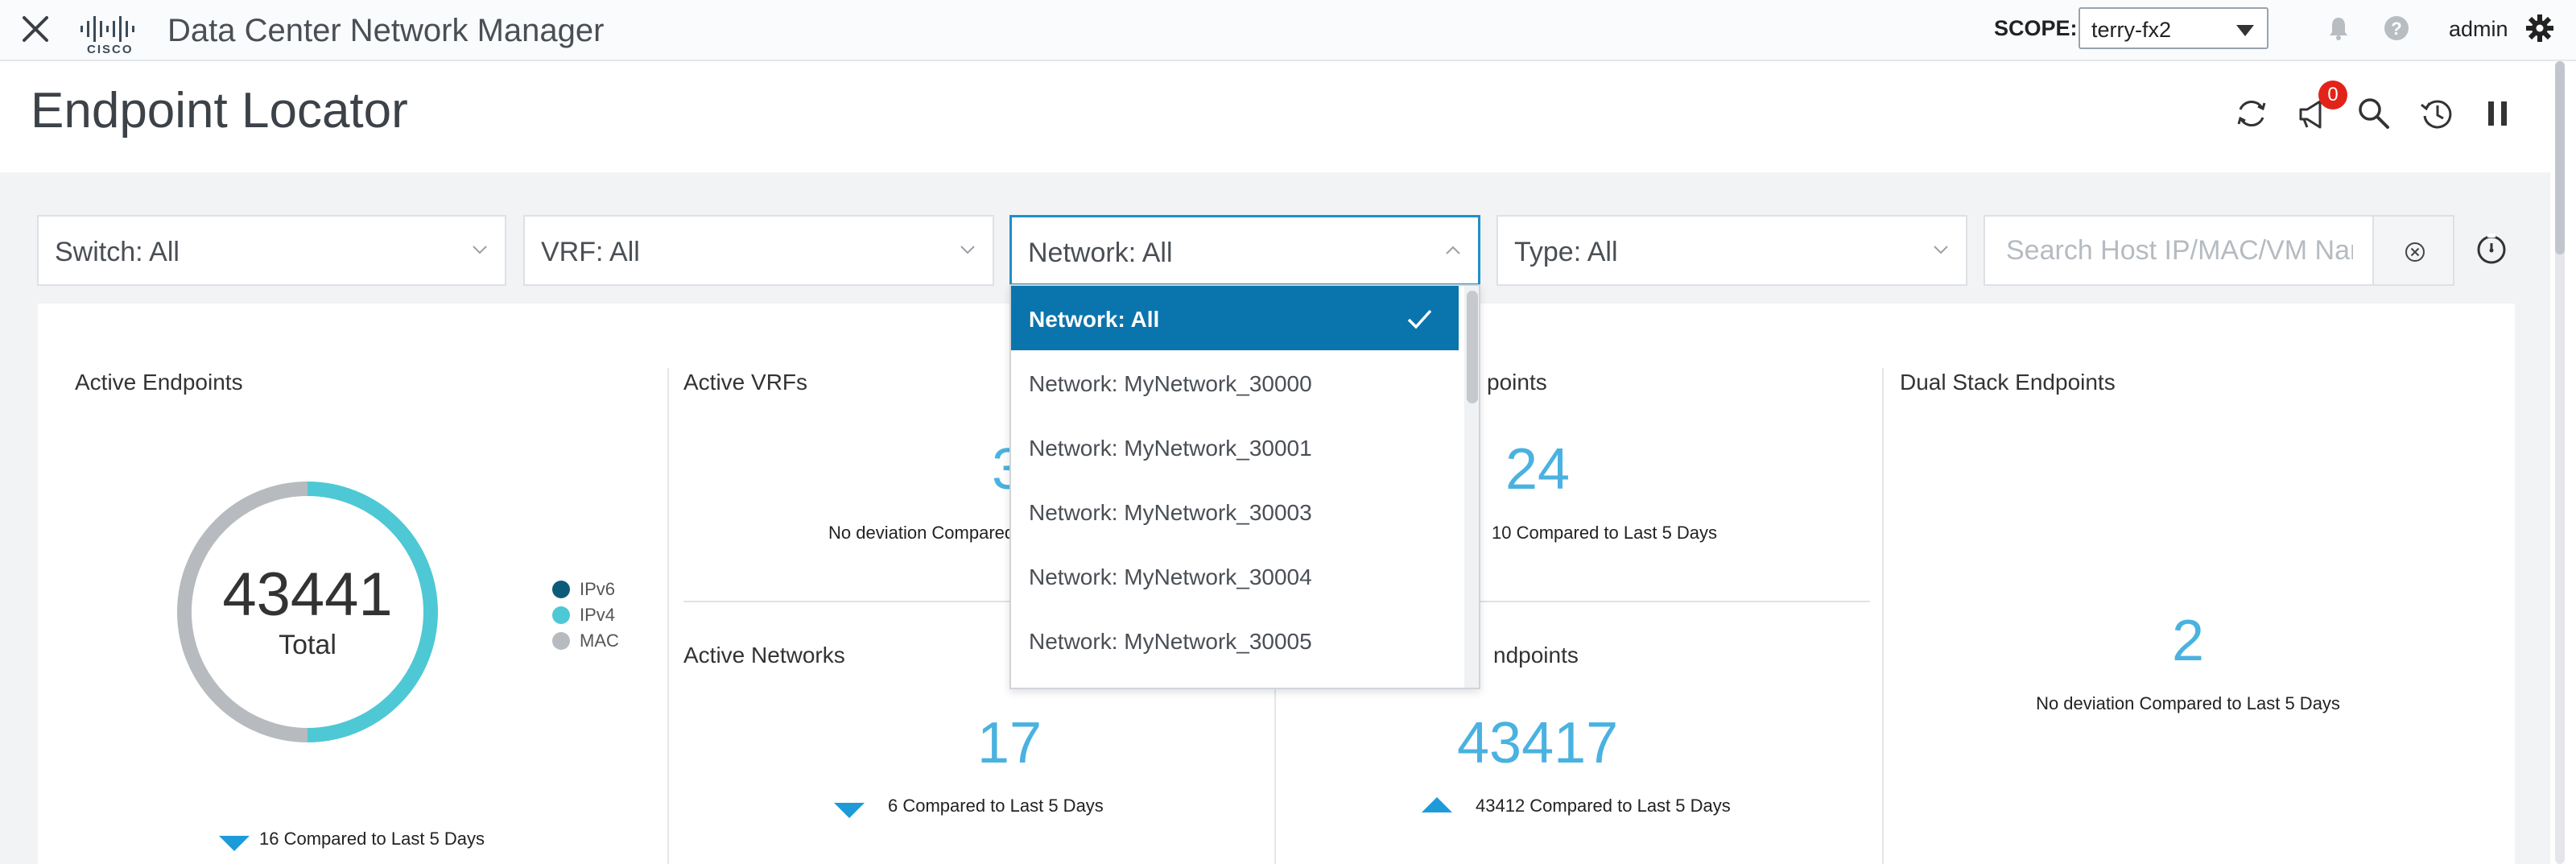  I want to click on network-option: Network: MyNetwork_30003, so click(1235, 511).